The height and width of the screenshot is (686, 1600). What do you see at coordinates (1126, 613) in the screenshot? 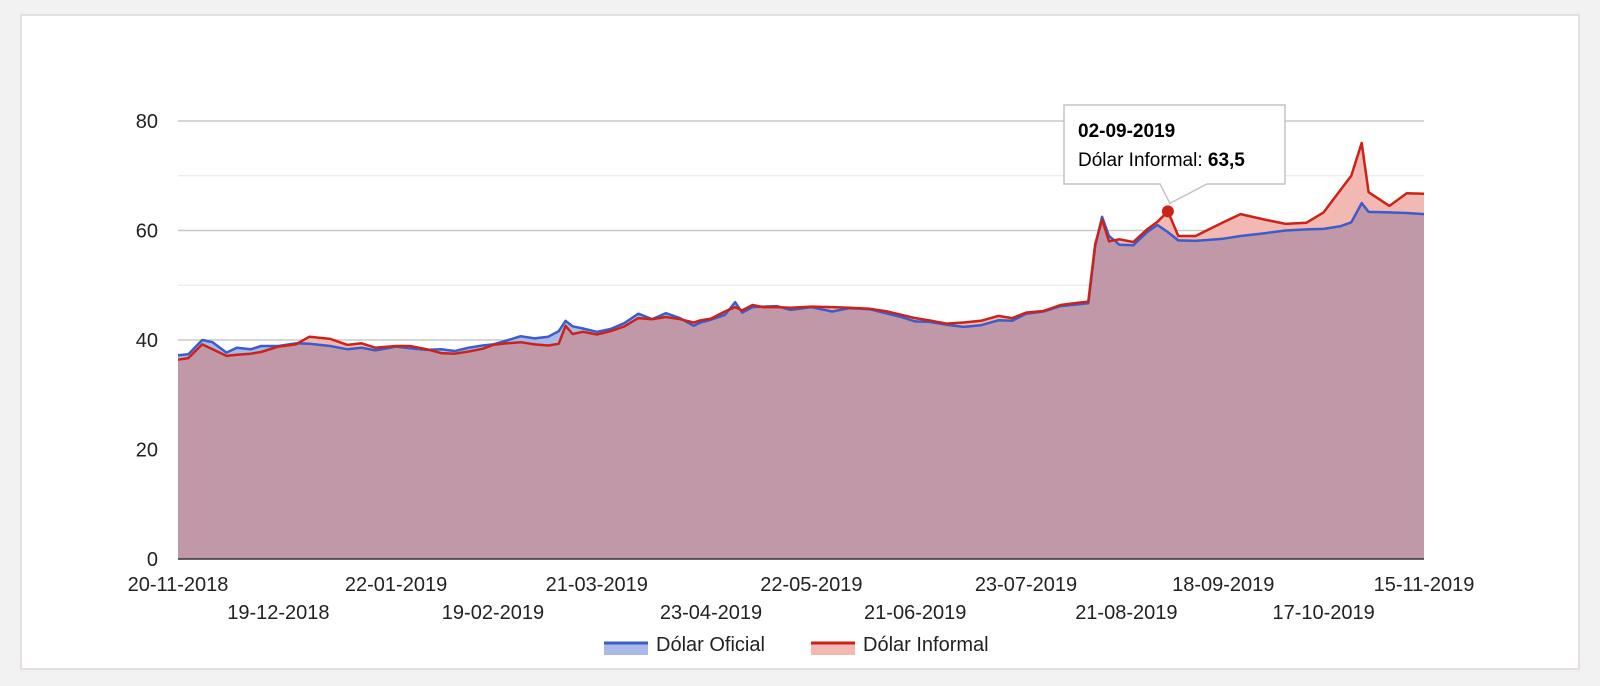
I see `x-tick-label: 21-08-2019` at bounding box center [1126, 613].